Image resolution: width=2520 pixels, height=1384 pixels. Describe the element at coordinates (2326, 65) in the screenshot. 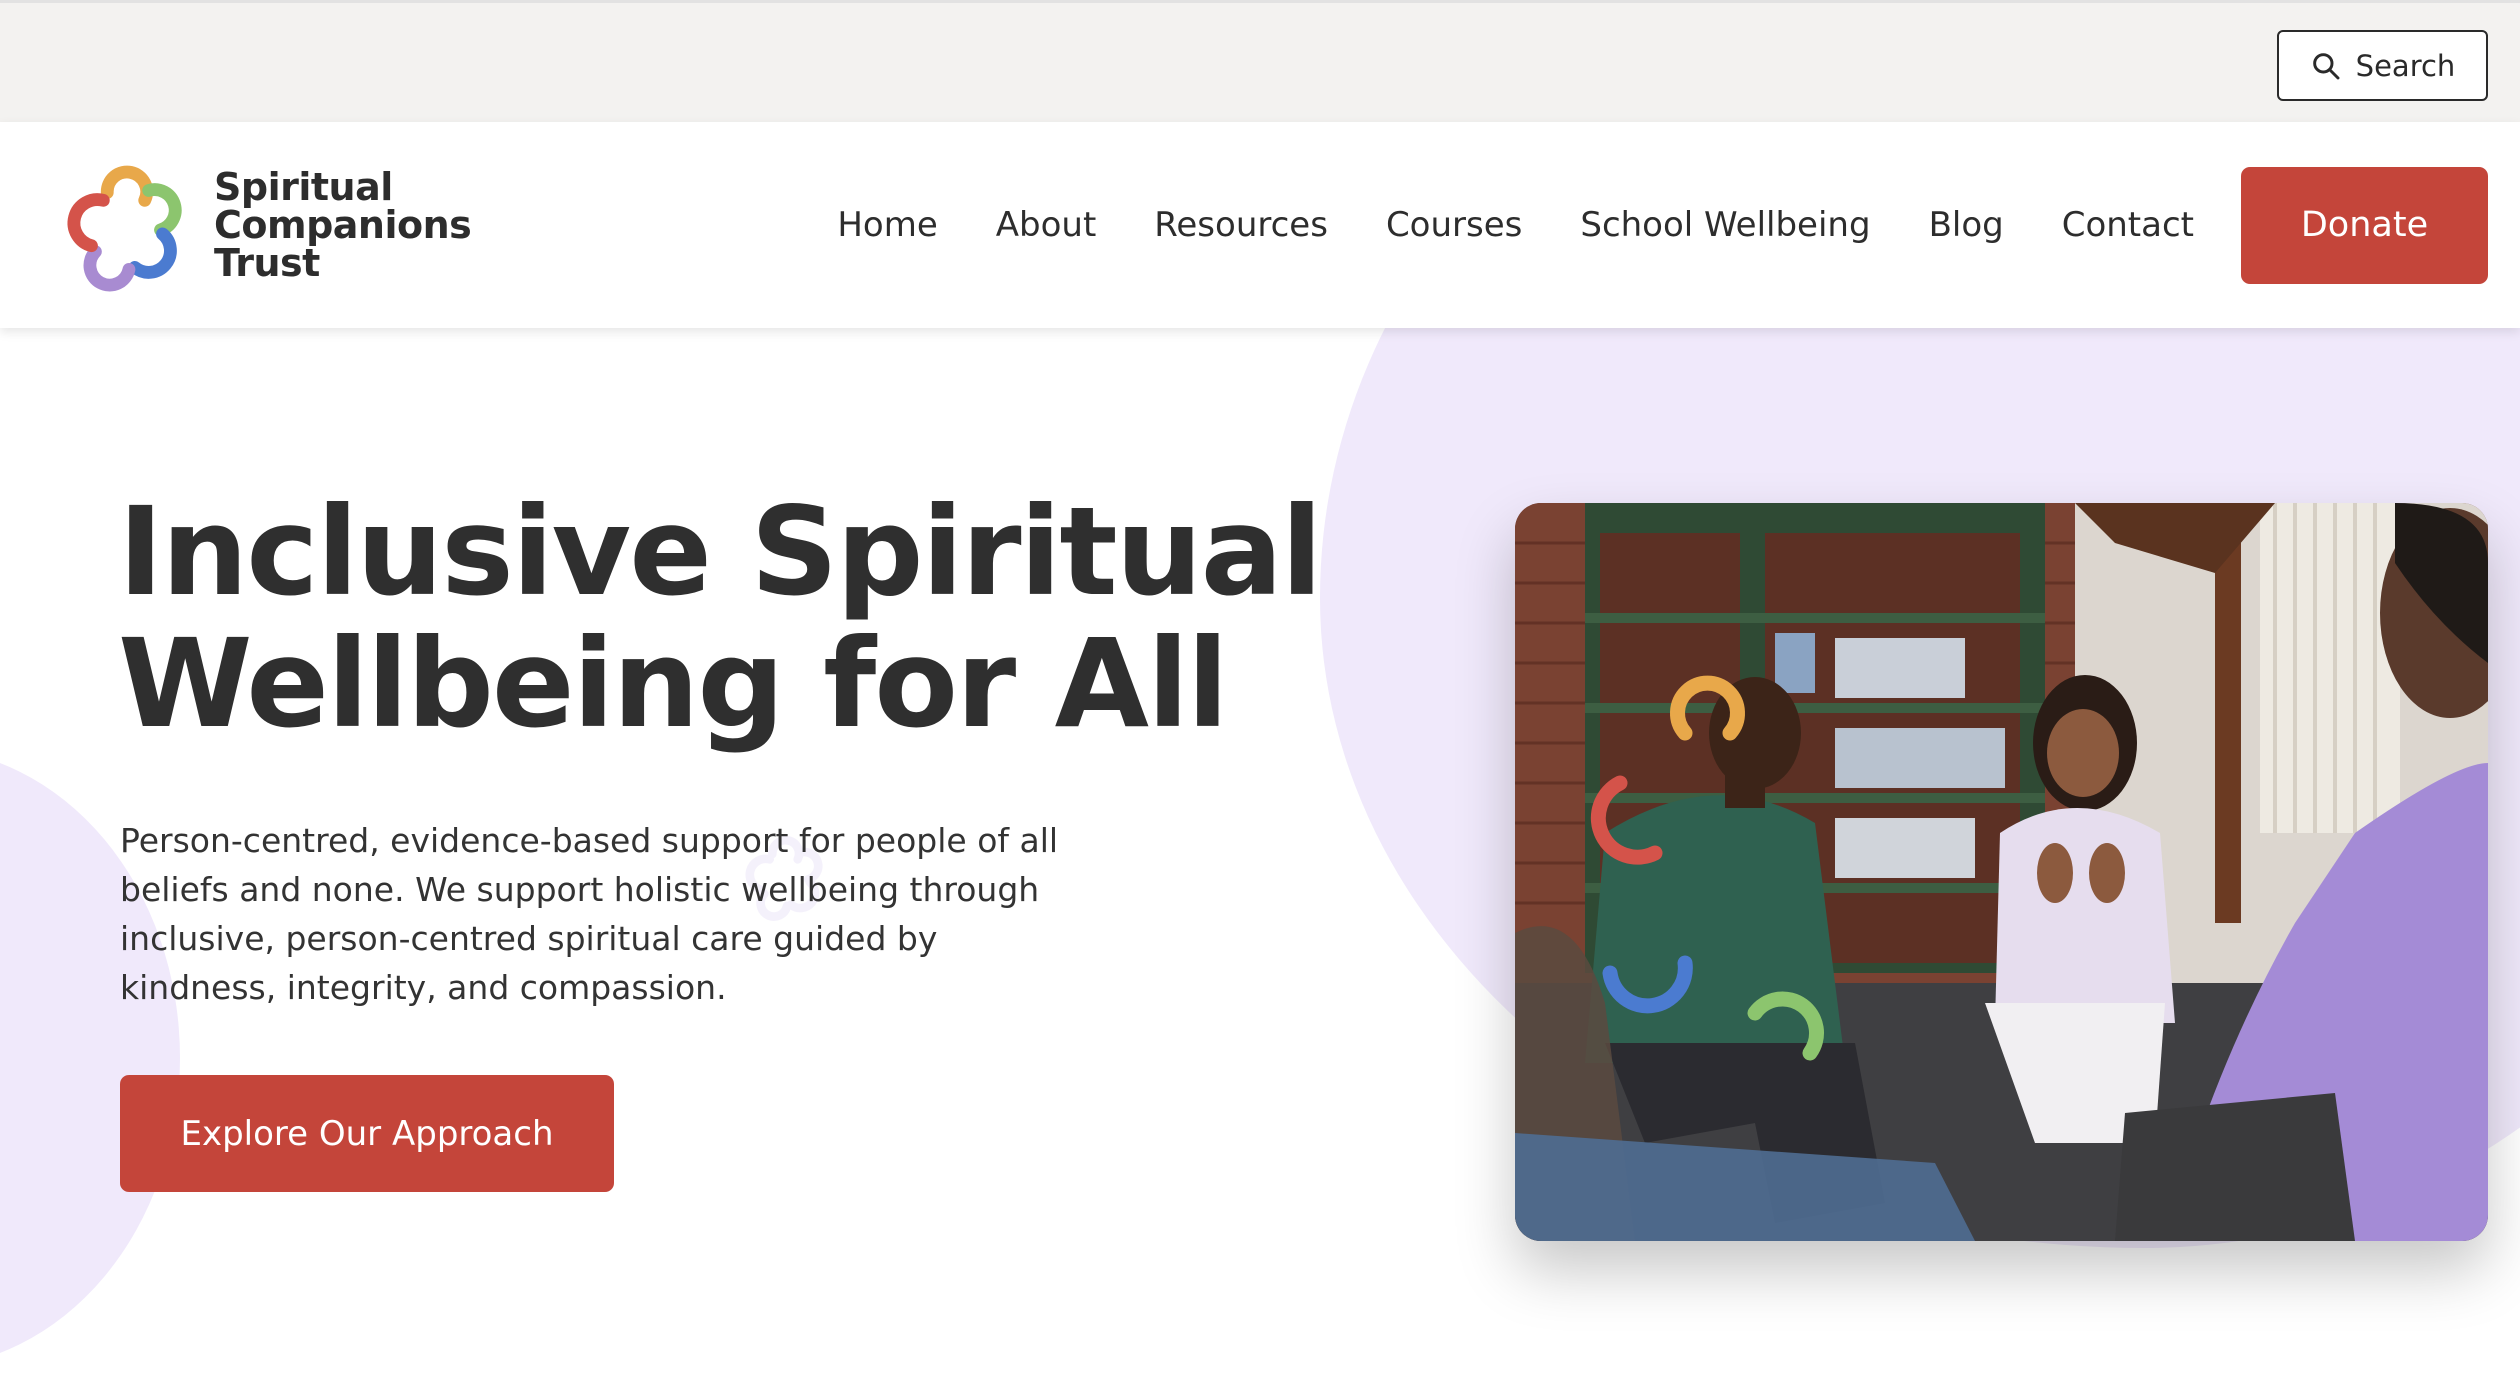

I see `search-icon` at that location.